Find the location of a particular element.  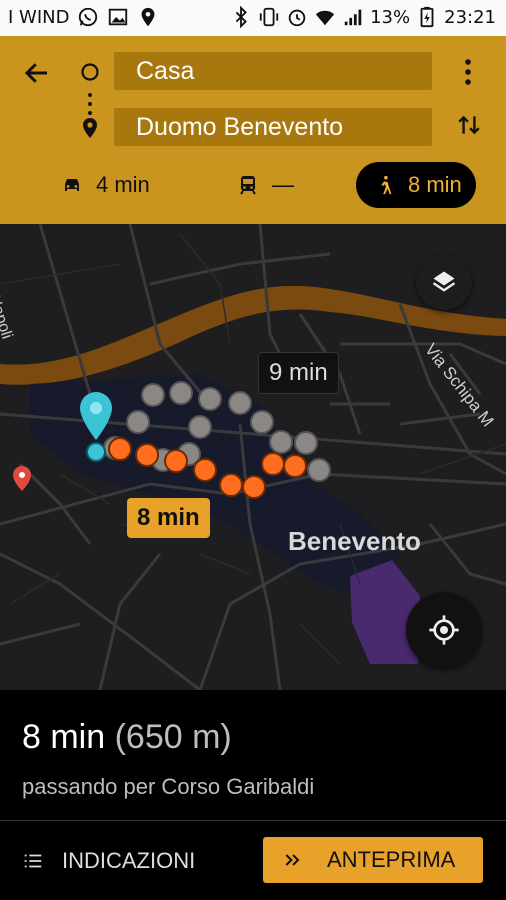

battery-percent: 13% is located at coordinates (390, 17).